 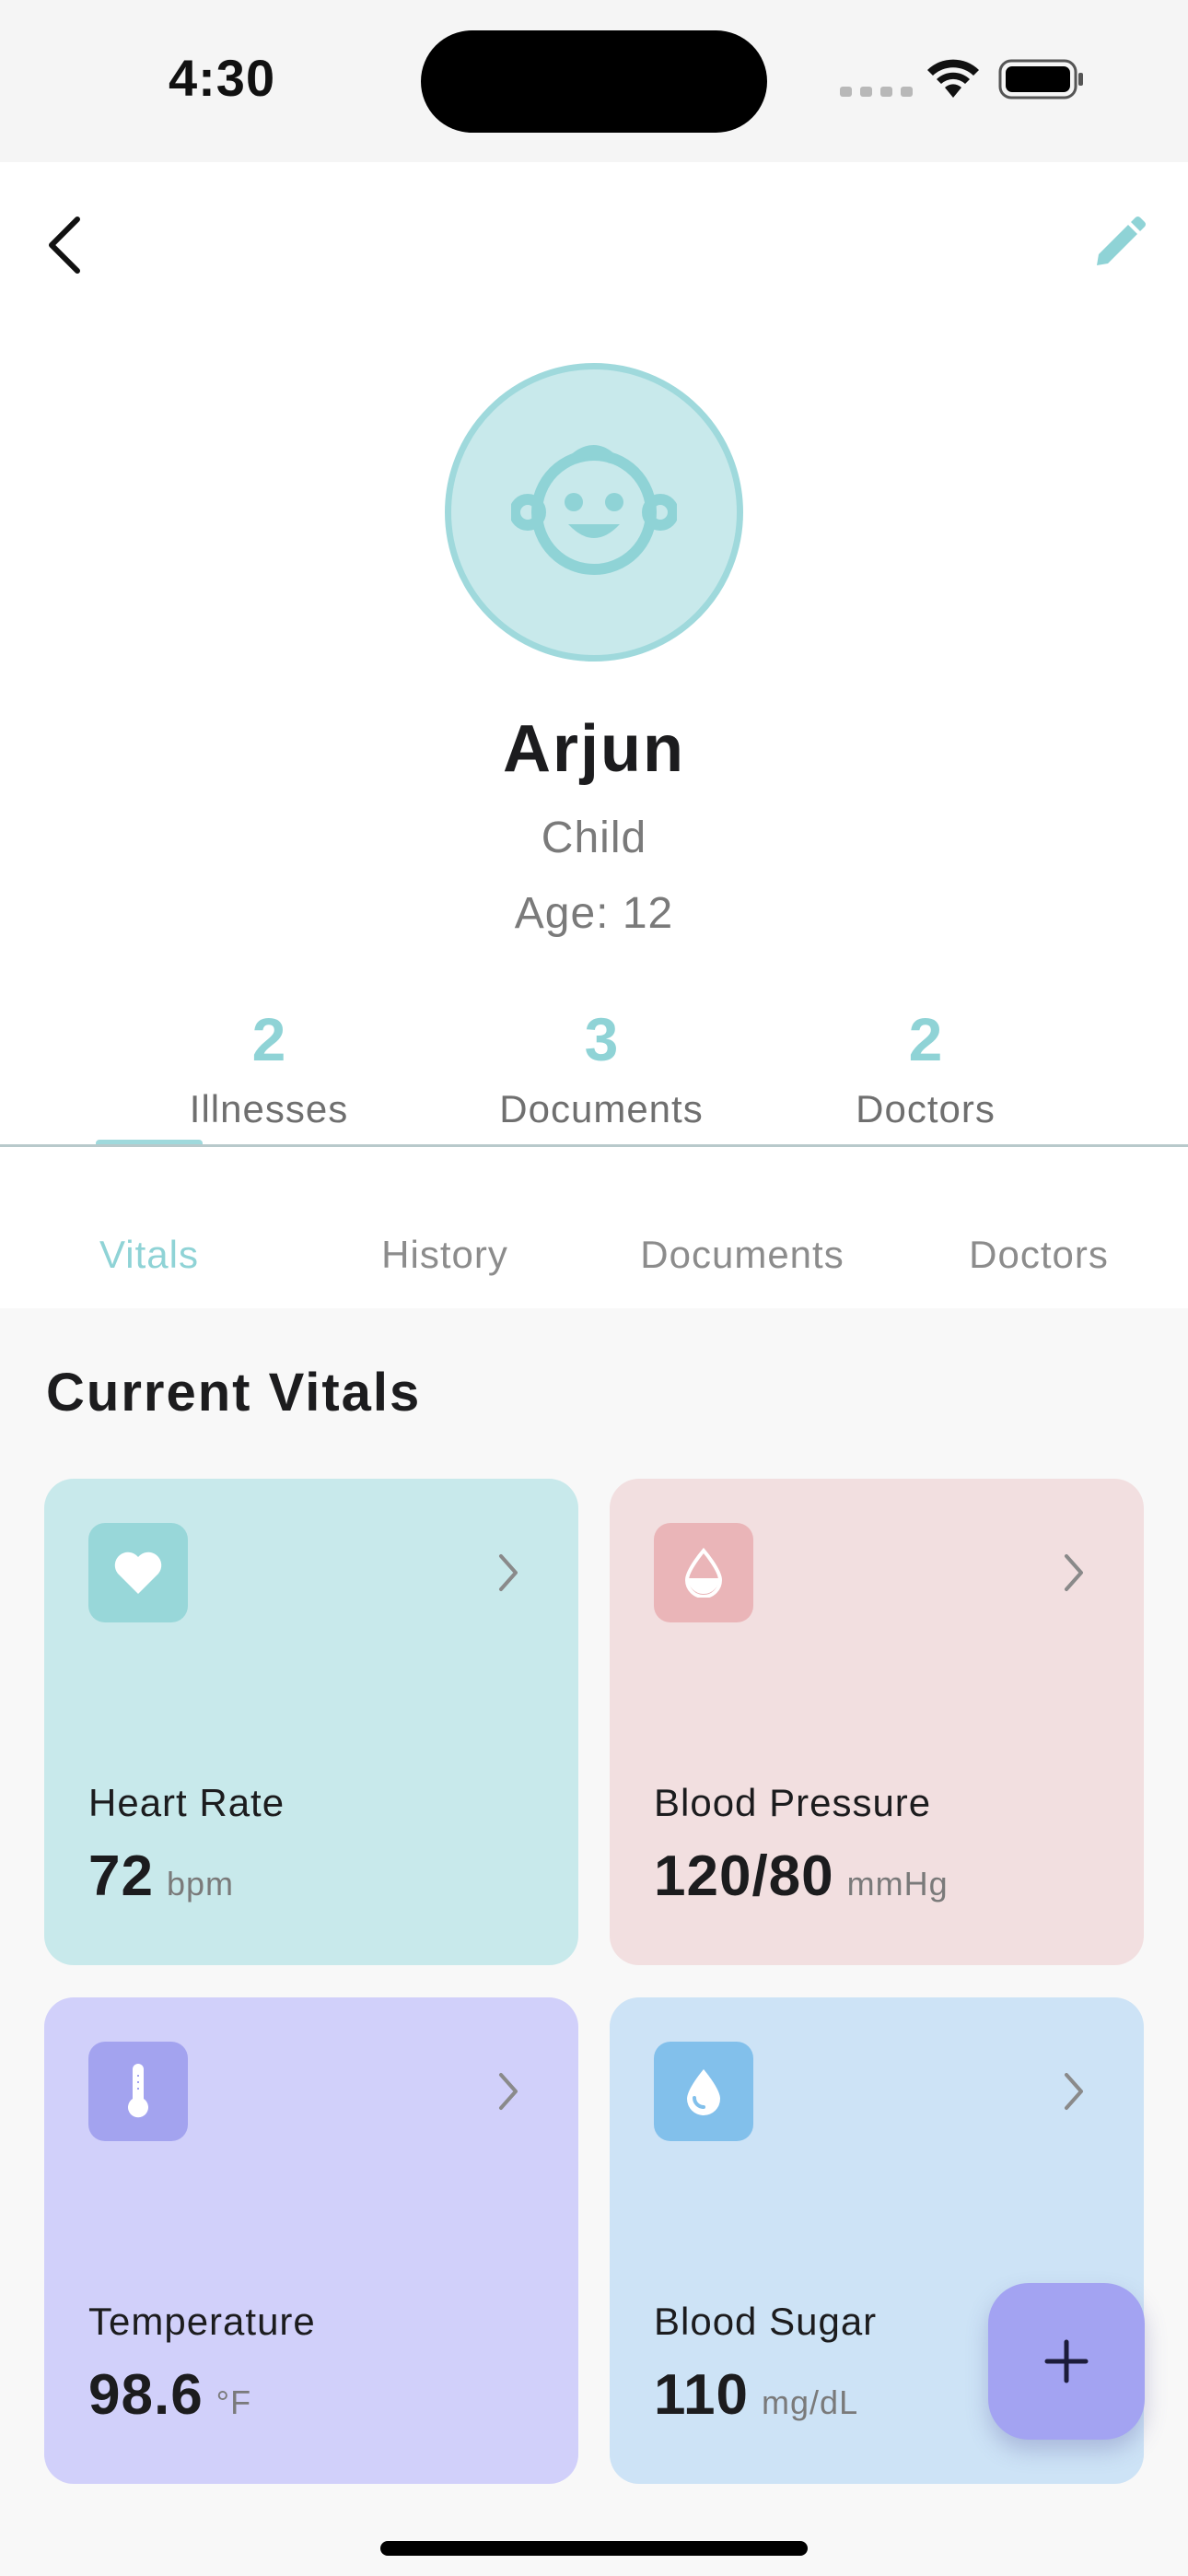 I want to click on wifi-icon, so click(x=953, y=78).